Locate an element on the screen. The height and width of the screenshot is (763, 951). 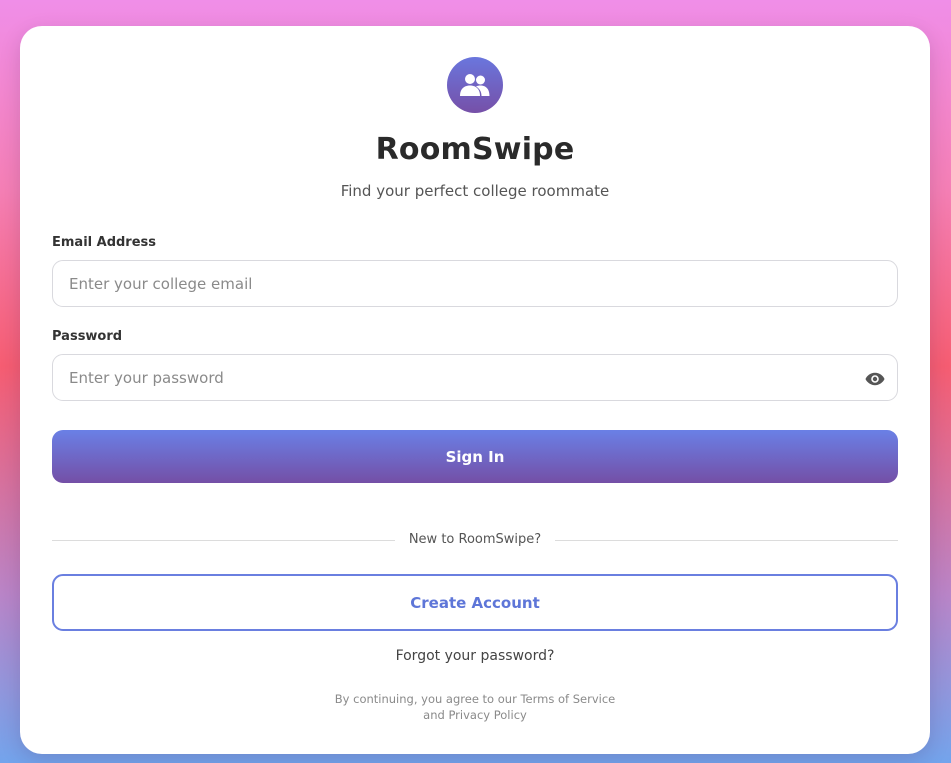
app-subtitle: Find your perfect college roommate is located at coordinates (475, 191).